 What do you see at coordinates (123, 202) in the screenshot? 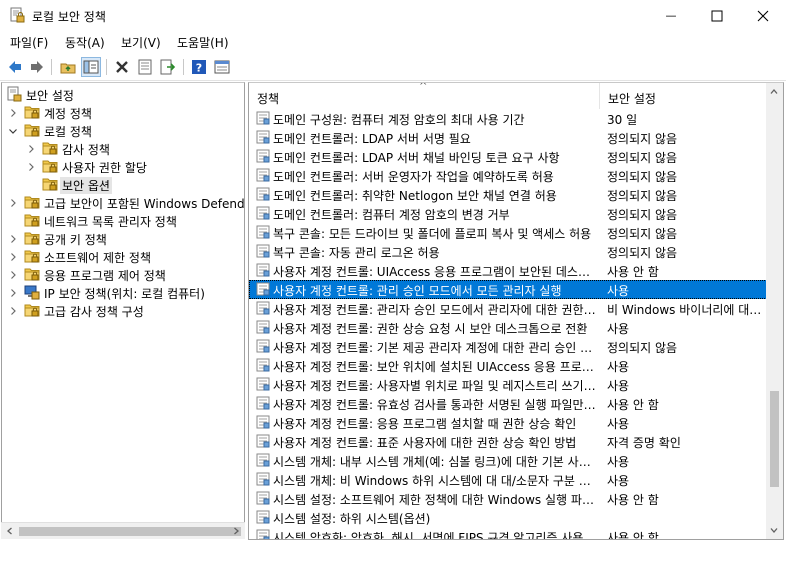
I see `tree-item: 고급 보안이 포함된 Windows Defende` at bounding box center [123, 202].